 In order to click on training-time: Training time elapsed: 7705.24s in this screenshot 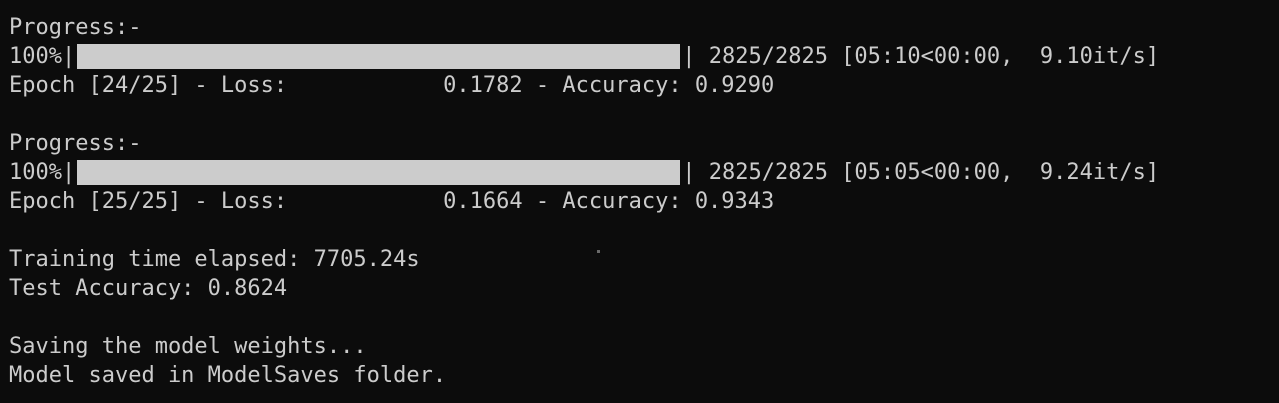, I will do `click(214, 259)`.